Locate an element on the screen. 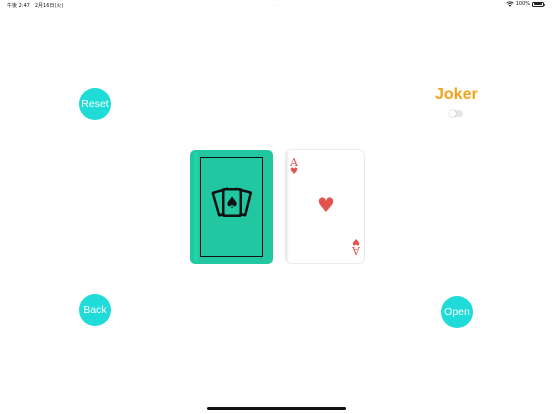 The image size is (552, 414). open-button: Open is located at coordinates (457, 312).